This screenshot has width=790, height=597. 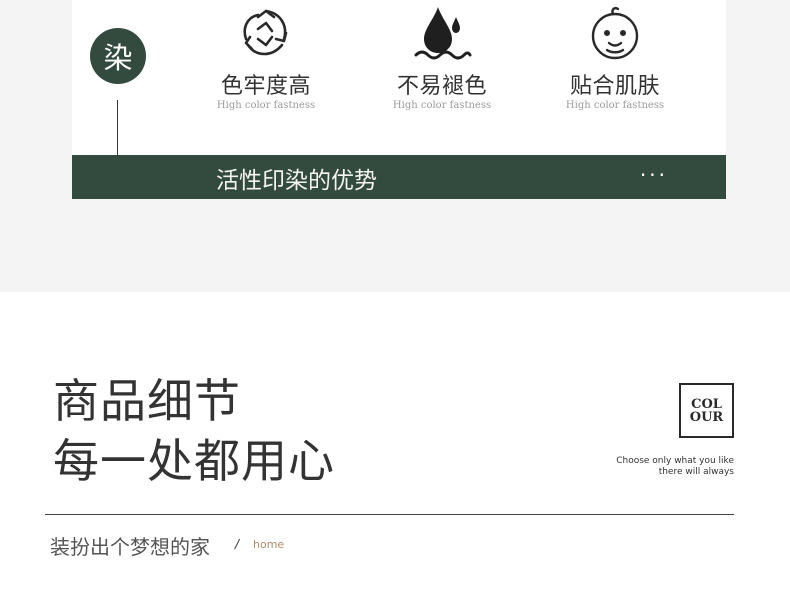 What do you see at coordinates (399, 177) in the screenshot?
I see `advantages-banner: 活性印染的优势 ···` at bounding box center [399, 177].